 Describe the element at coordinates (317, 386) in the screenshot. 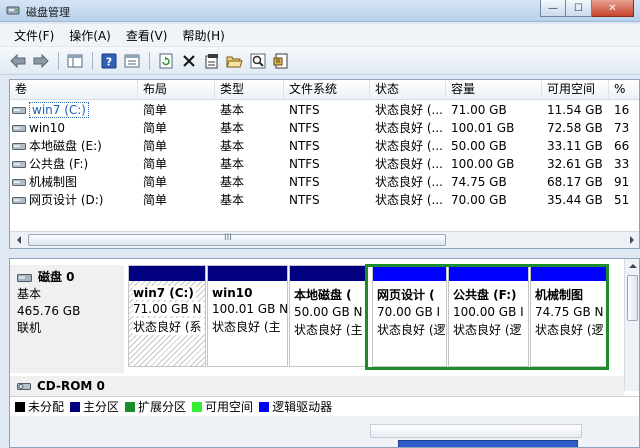

I see `cdrom-0-label: CD-ROM 0` at that location.